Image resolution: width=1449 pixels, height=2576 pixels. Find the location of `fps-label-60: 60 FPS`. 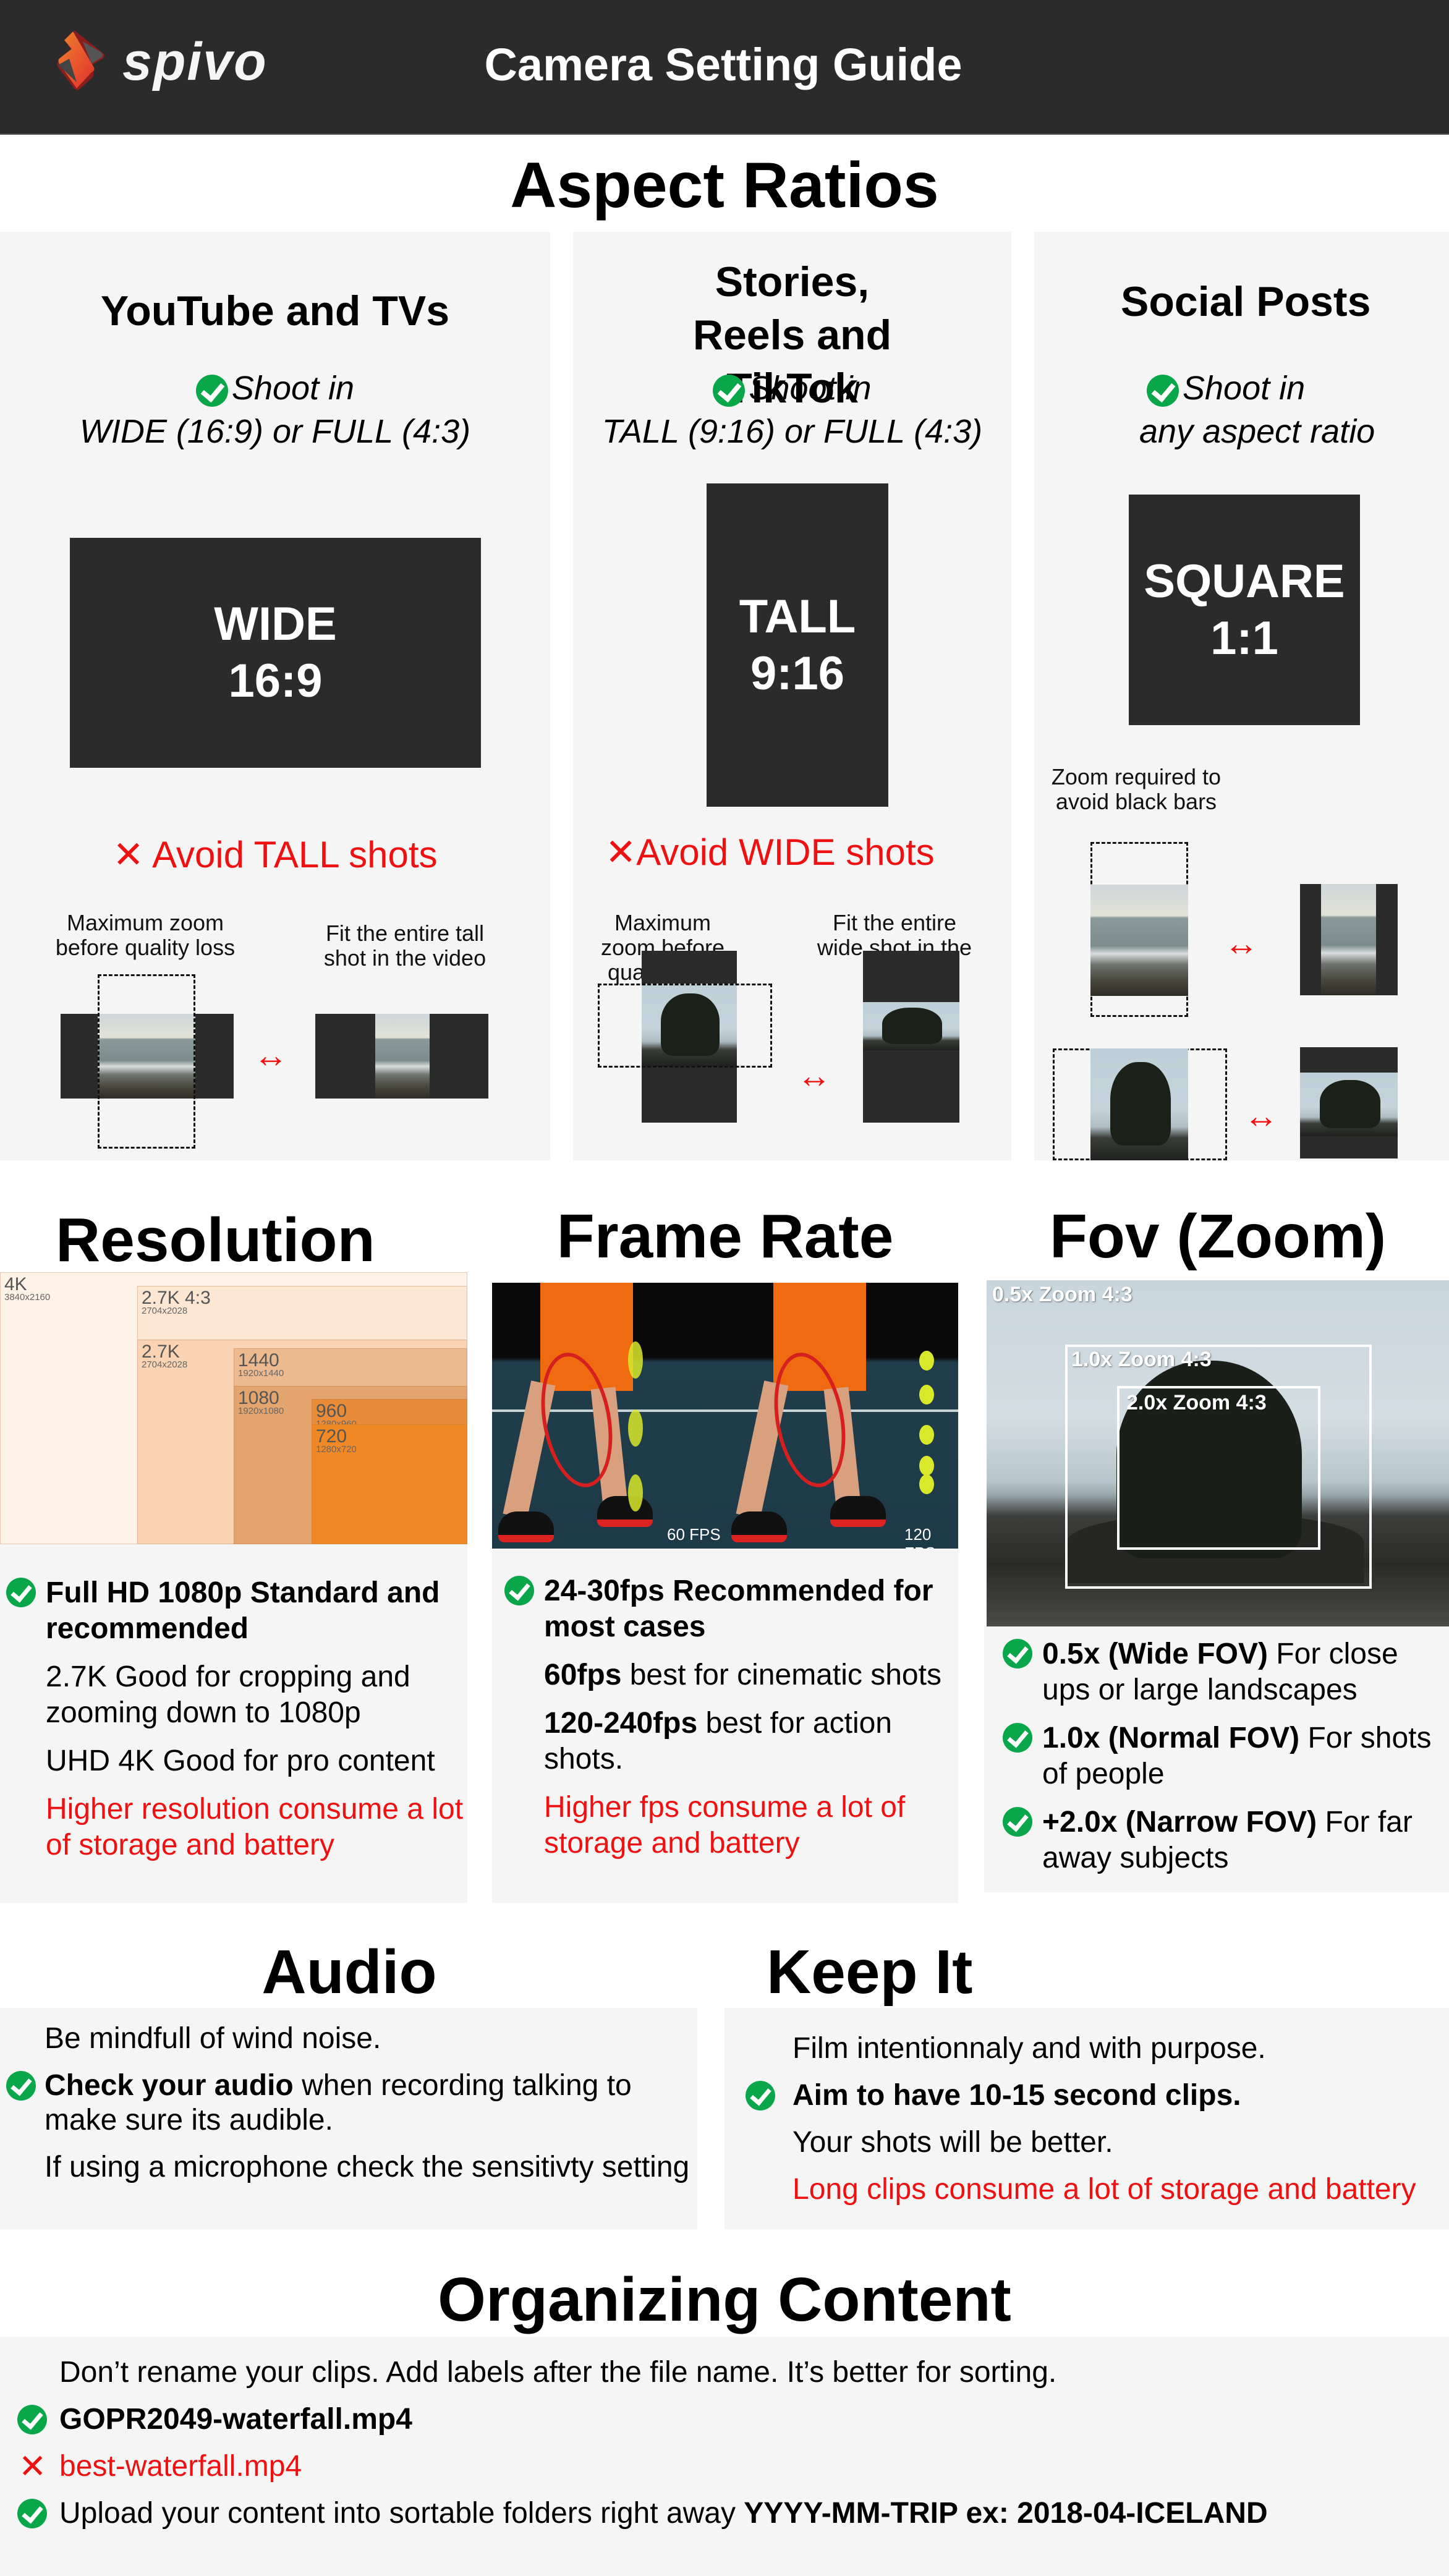

fps-label-60: 60 FPS is located at coordinates (694, 1534).